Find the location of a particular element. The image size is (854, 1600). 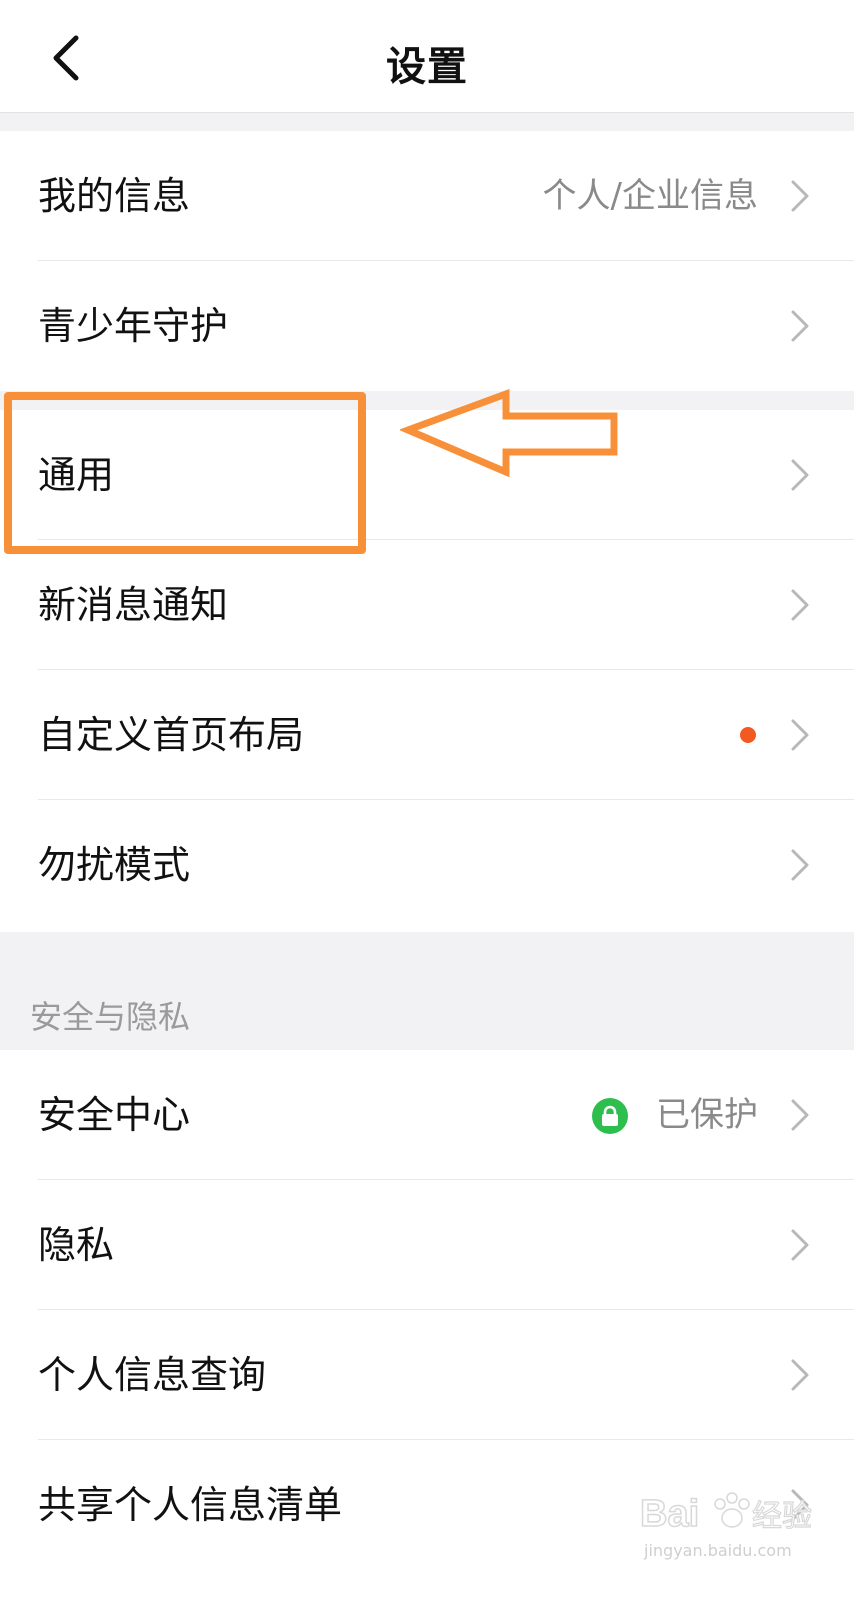

row-label: 勿扰模式 is located at coordinates (114, 865).